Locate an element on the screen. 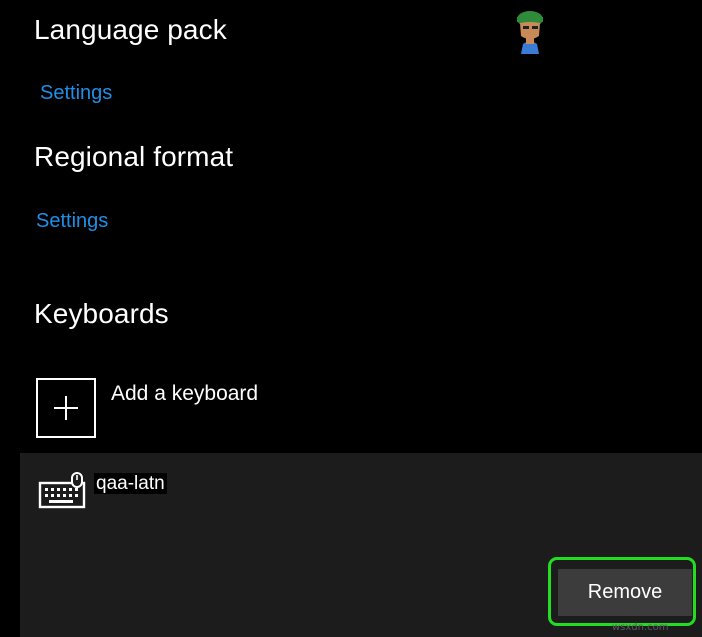 The height and width of the screenshot is (637, 702). keyboards-title: Keyboards is located at coordinates (101, 313).